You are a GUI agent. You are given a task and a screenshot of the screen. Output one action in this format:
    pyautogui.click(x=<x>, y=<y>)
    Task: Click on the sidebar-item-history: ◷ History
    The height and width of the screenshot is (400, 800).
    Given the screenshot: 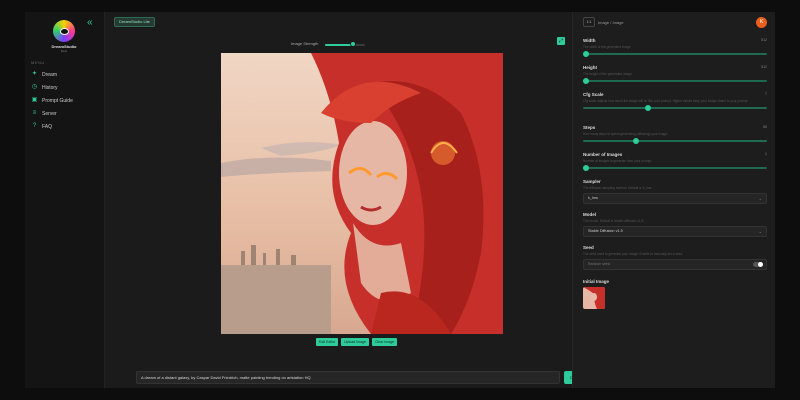 What is the action you would take?
    pyautogui.click(x=67, y=87)
    